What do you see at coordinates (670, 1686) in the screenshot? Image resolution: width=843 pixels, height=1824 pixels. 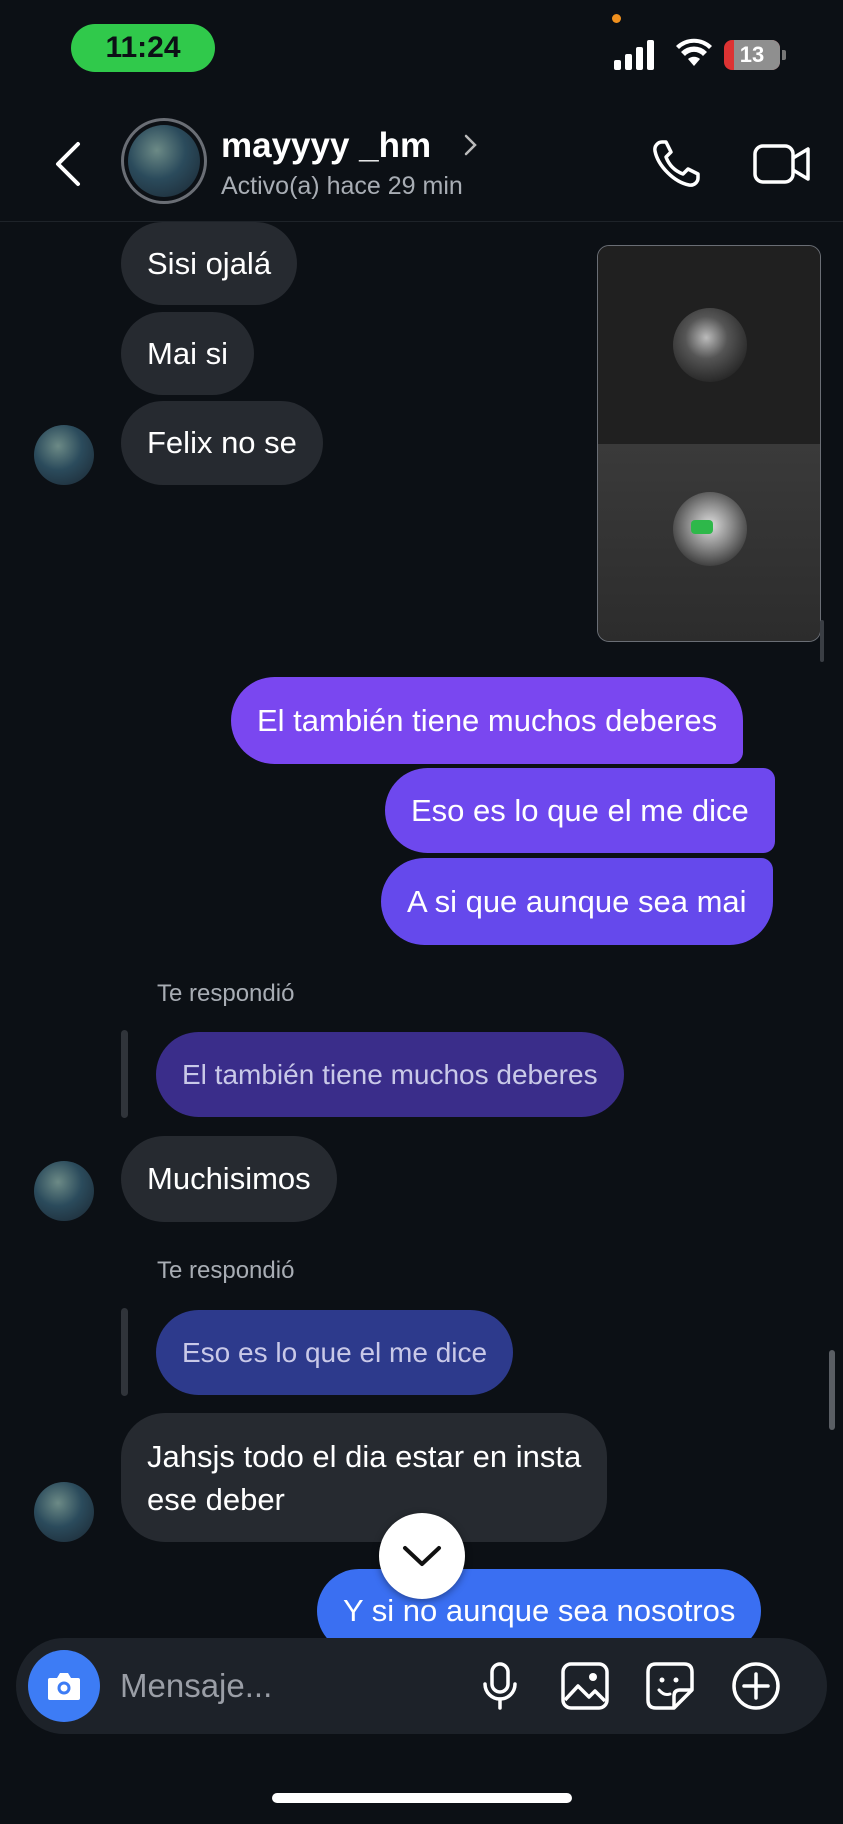 I see `sticker-icon` at bounding box center [670, 1686].